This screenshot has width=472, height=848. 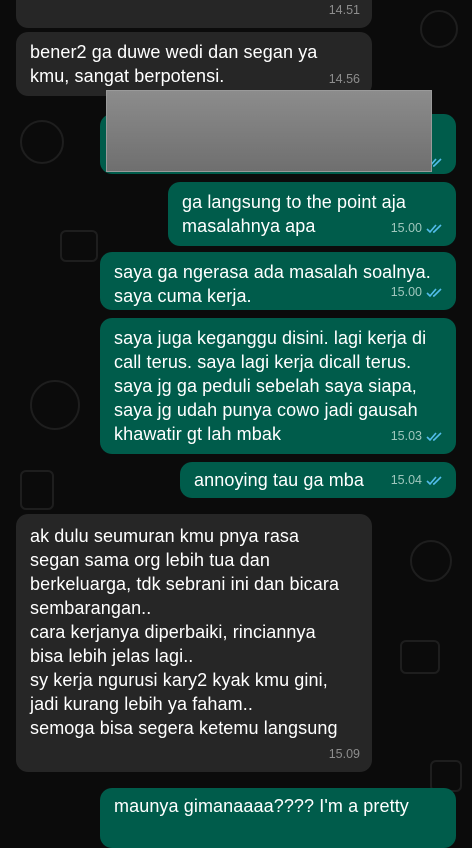 What do you see at coordinates (269, 131) in the screenshot?
I see `redaction-box` at bounding box center [269, 131].